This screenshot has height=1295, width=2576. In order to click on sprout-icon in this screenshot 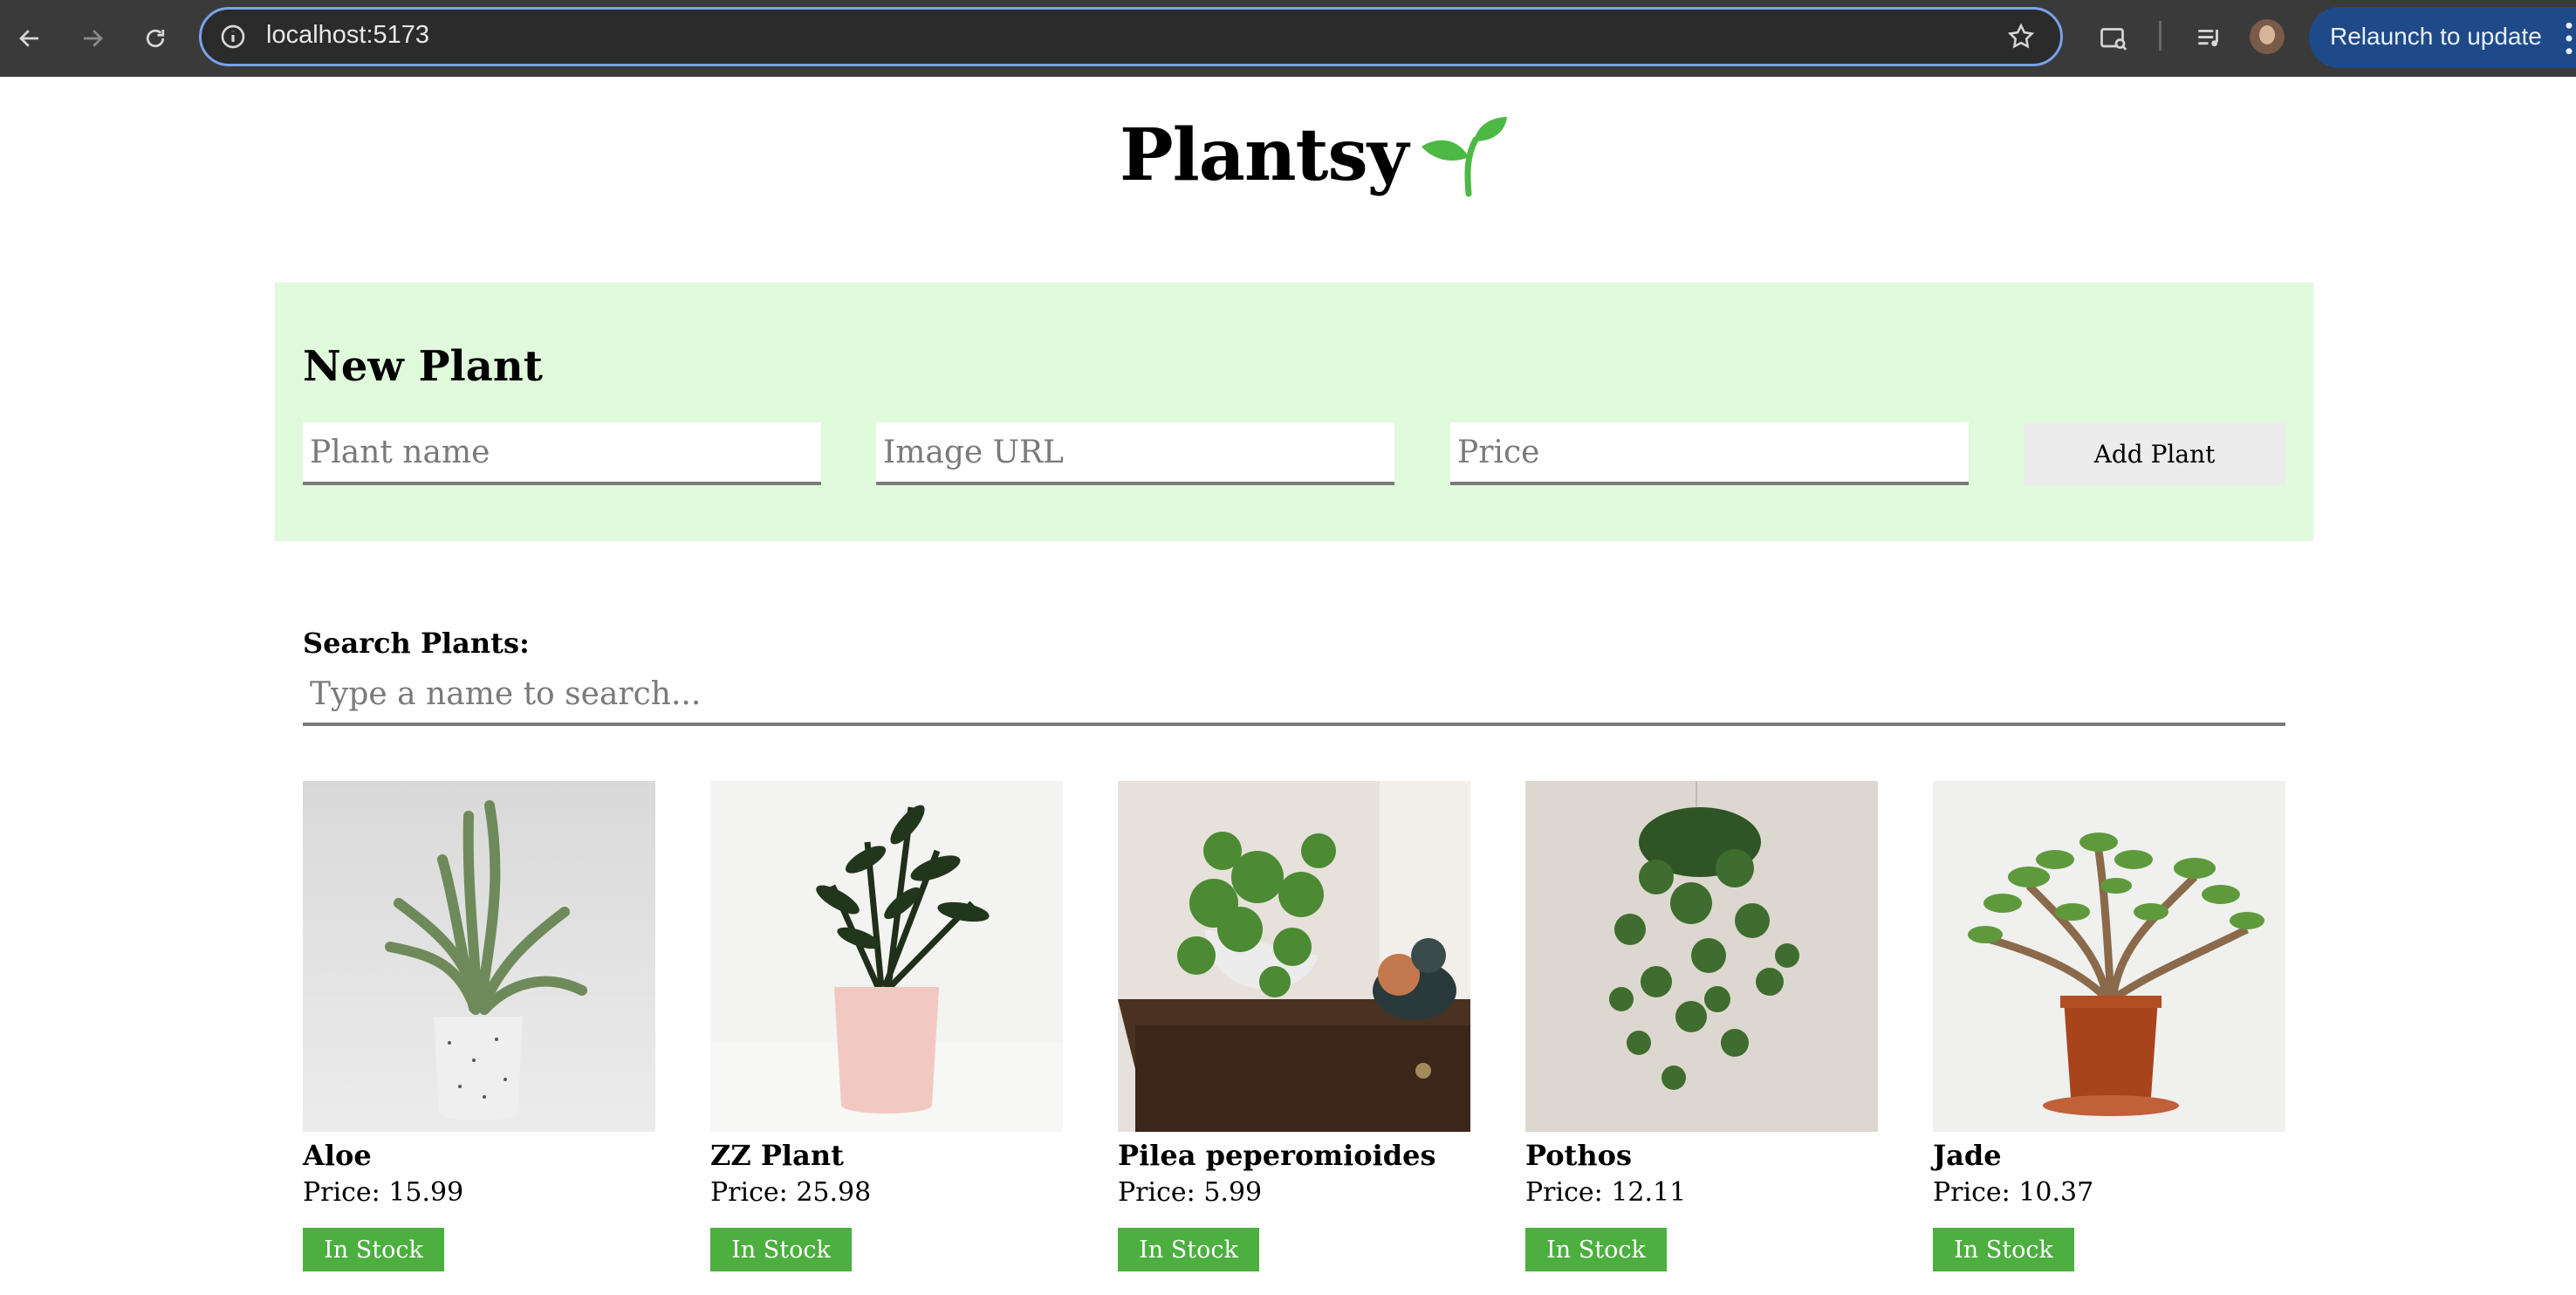, I will do `click(1465, 157)`.